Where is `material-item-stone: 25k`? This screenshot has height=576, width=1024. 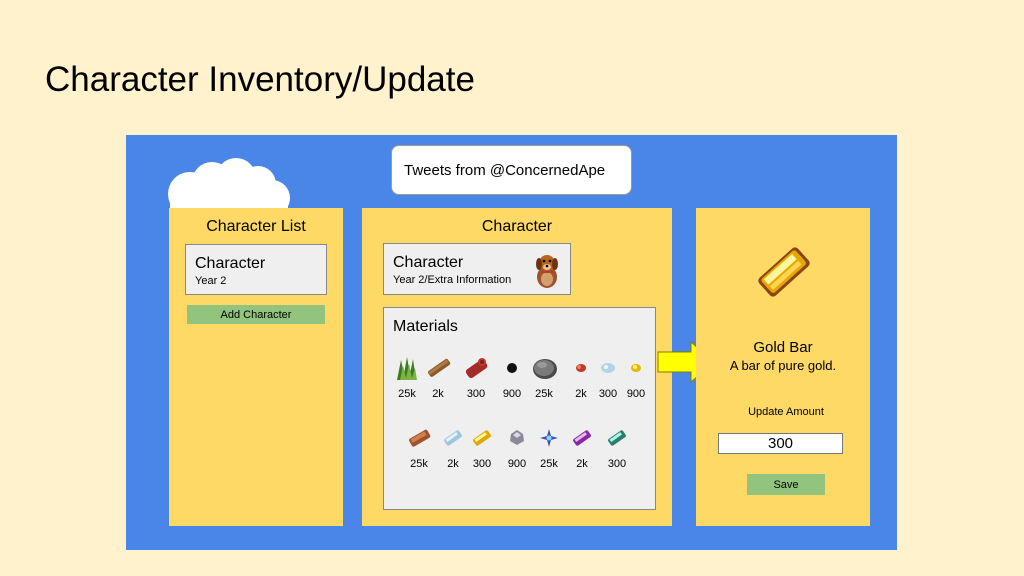 material-item-stone: 25k is located at coordinates (544, 377).